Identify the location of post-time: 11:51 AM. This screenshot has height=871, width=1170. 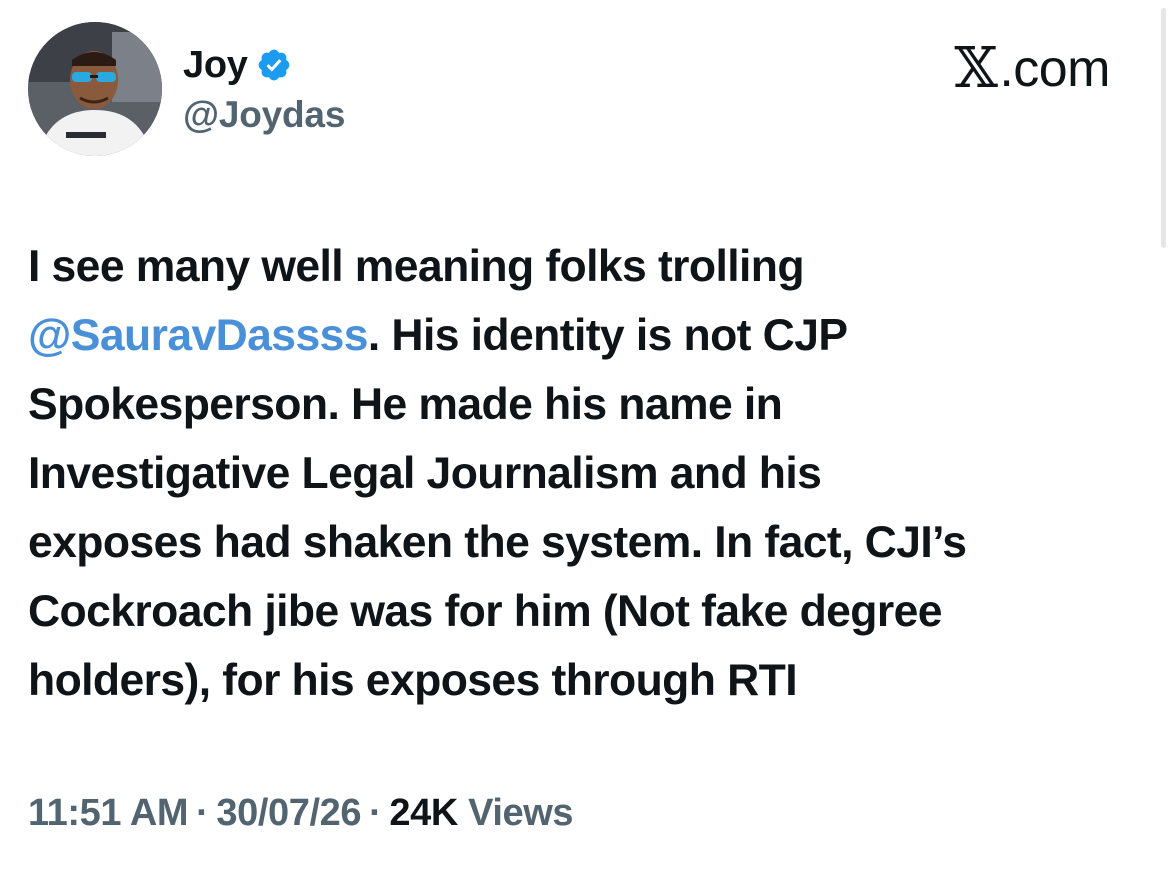
(108, 813).